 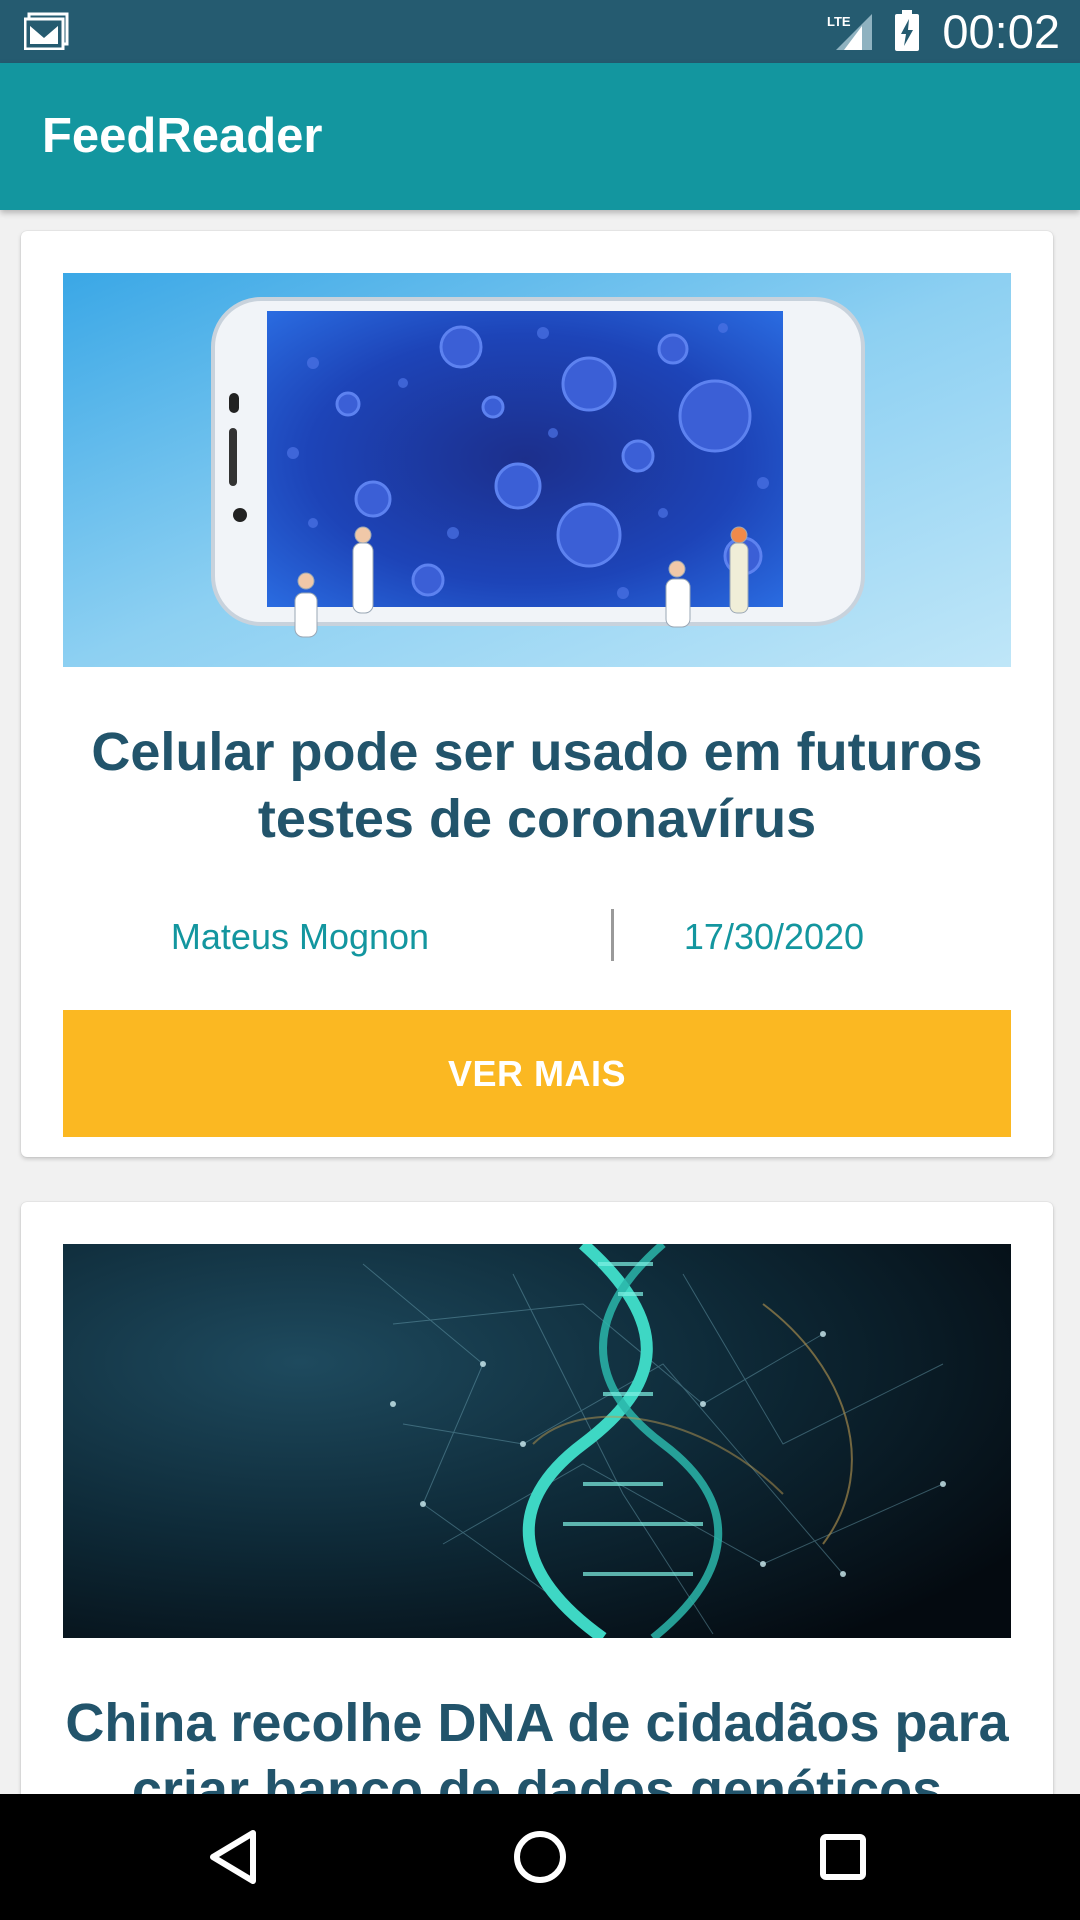 What do you see at coordinates (1001, 31) in the screenshot?
I see `status-clock: 00:02` at bounding box center [1001, 31].